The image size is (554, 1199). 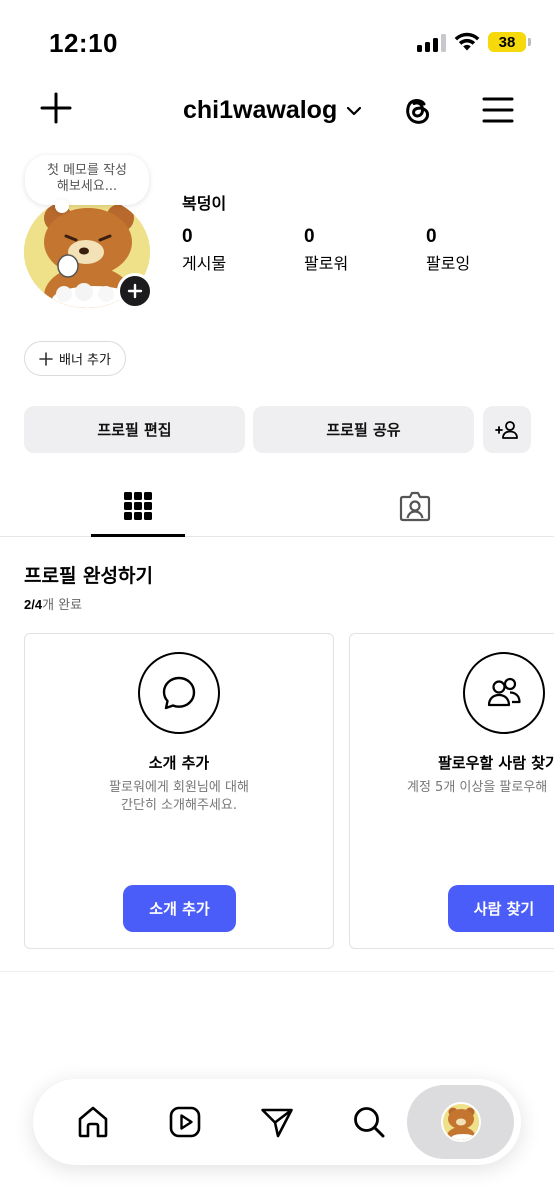 I want to click on username: chi1wawalog, so click(x=260, y=110).